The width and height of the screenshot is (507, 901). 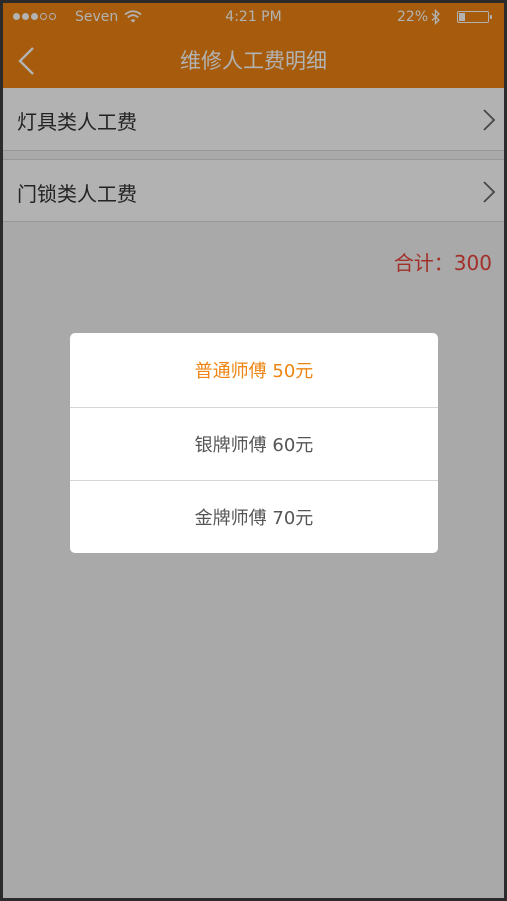 What do you see at coordinates (254, 370) in the screenshot?
I see `option-regular-technician: 普通师傅 50元` at bounding box center [254, 370].